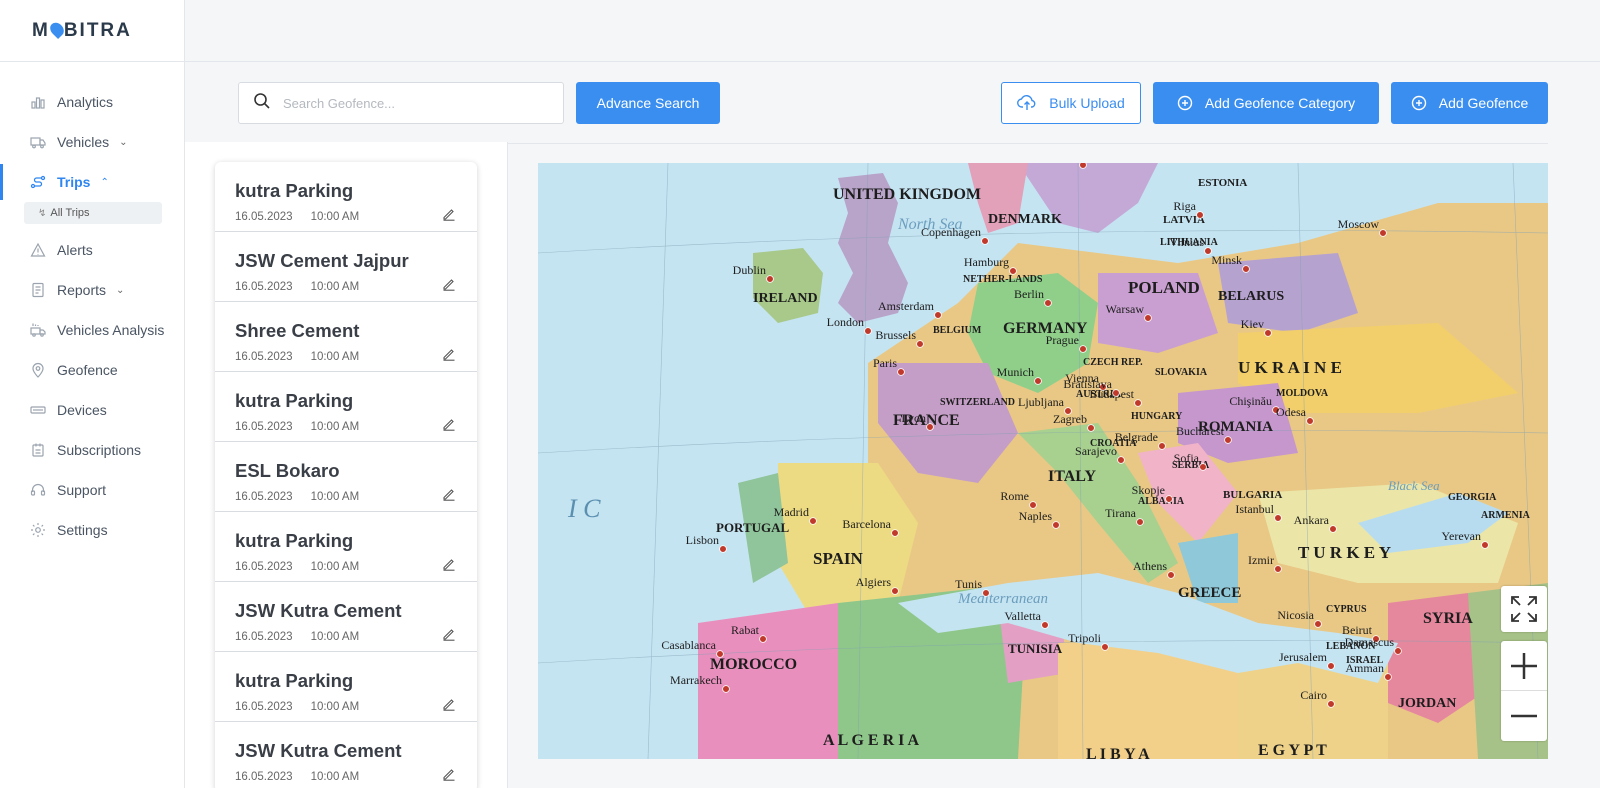 Image resolution: width=1600 pixels, height=788 pixels. I want to click on headset-icon, so click(38, 490).